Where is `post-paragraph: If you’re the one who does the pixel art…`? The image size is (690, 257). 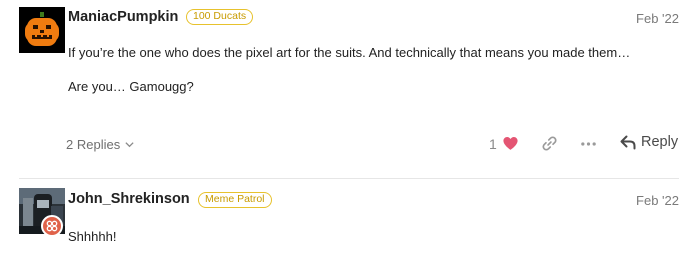 post-paragraph: If you’re the one who does the pixel art… is located at coordinates (349, 52).